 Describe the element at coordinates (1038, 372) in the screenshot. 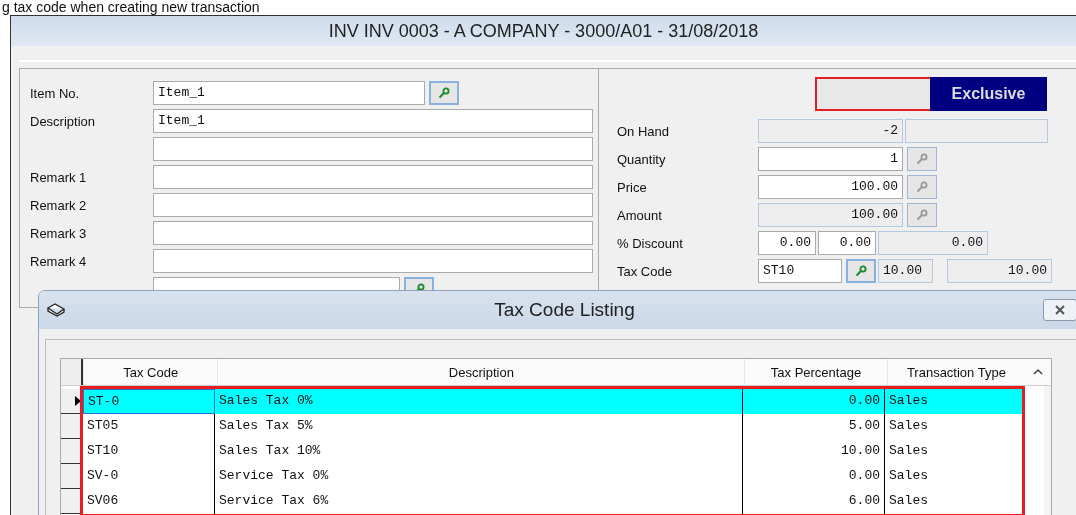

I see `scroll-up-icon` at that location.